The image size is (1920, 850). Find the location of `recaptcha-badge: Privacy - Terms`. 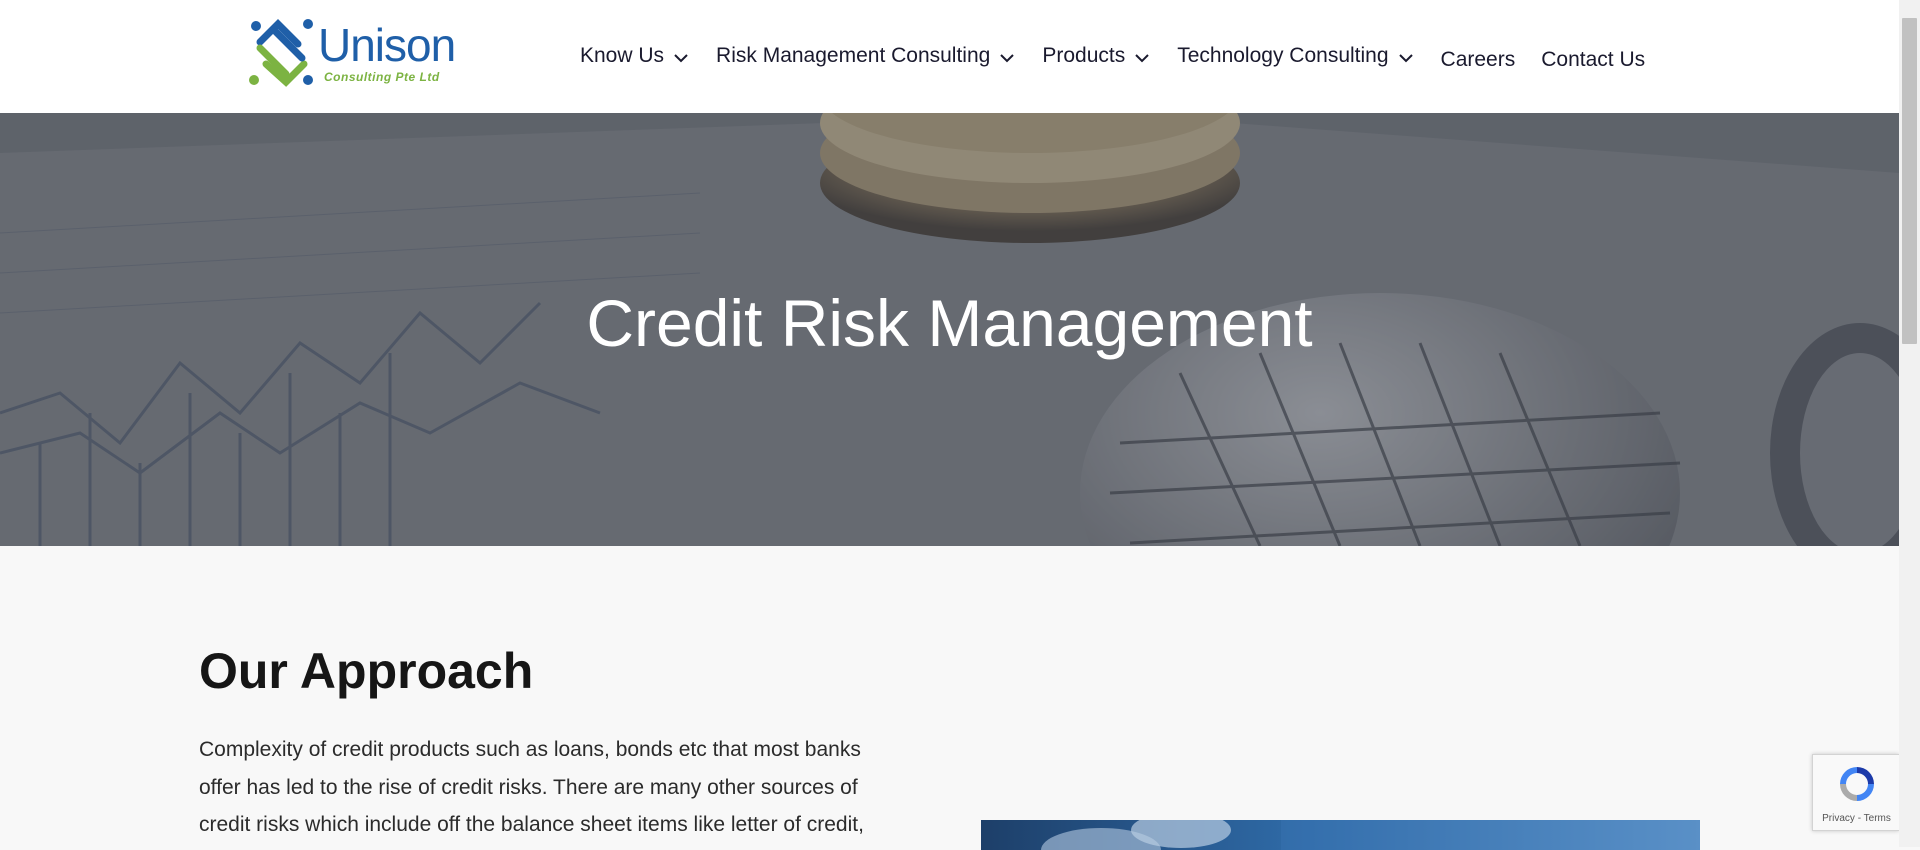

recaptcha-badge: Privacy - Terms is located at coordinates (1855, 792).